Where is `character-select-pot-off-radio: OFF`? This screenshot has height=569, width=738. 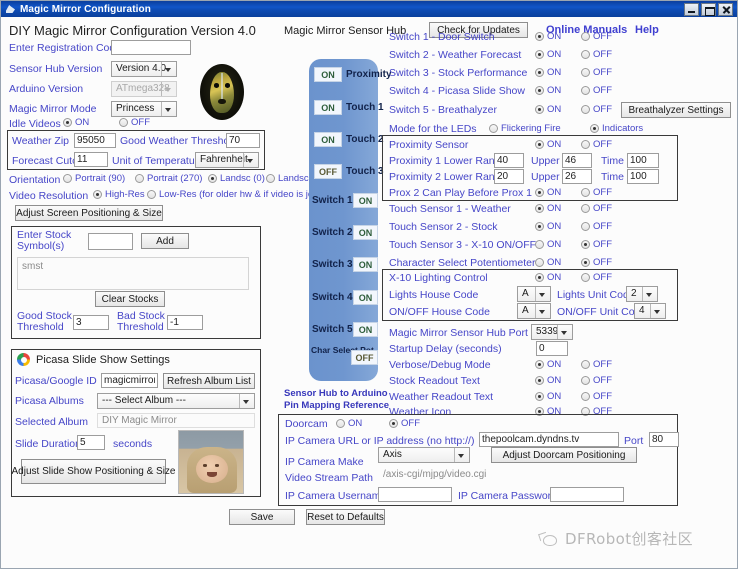 character-select-pot-off-radio: OFF is located at coordinates (596, 262).